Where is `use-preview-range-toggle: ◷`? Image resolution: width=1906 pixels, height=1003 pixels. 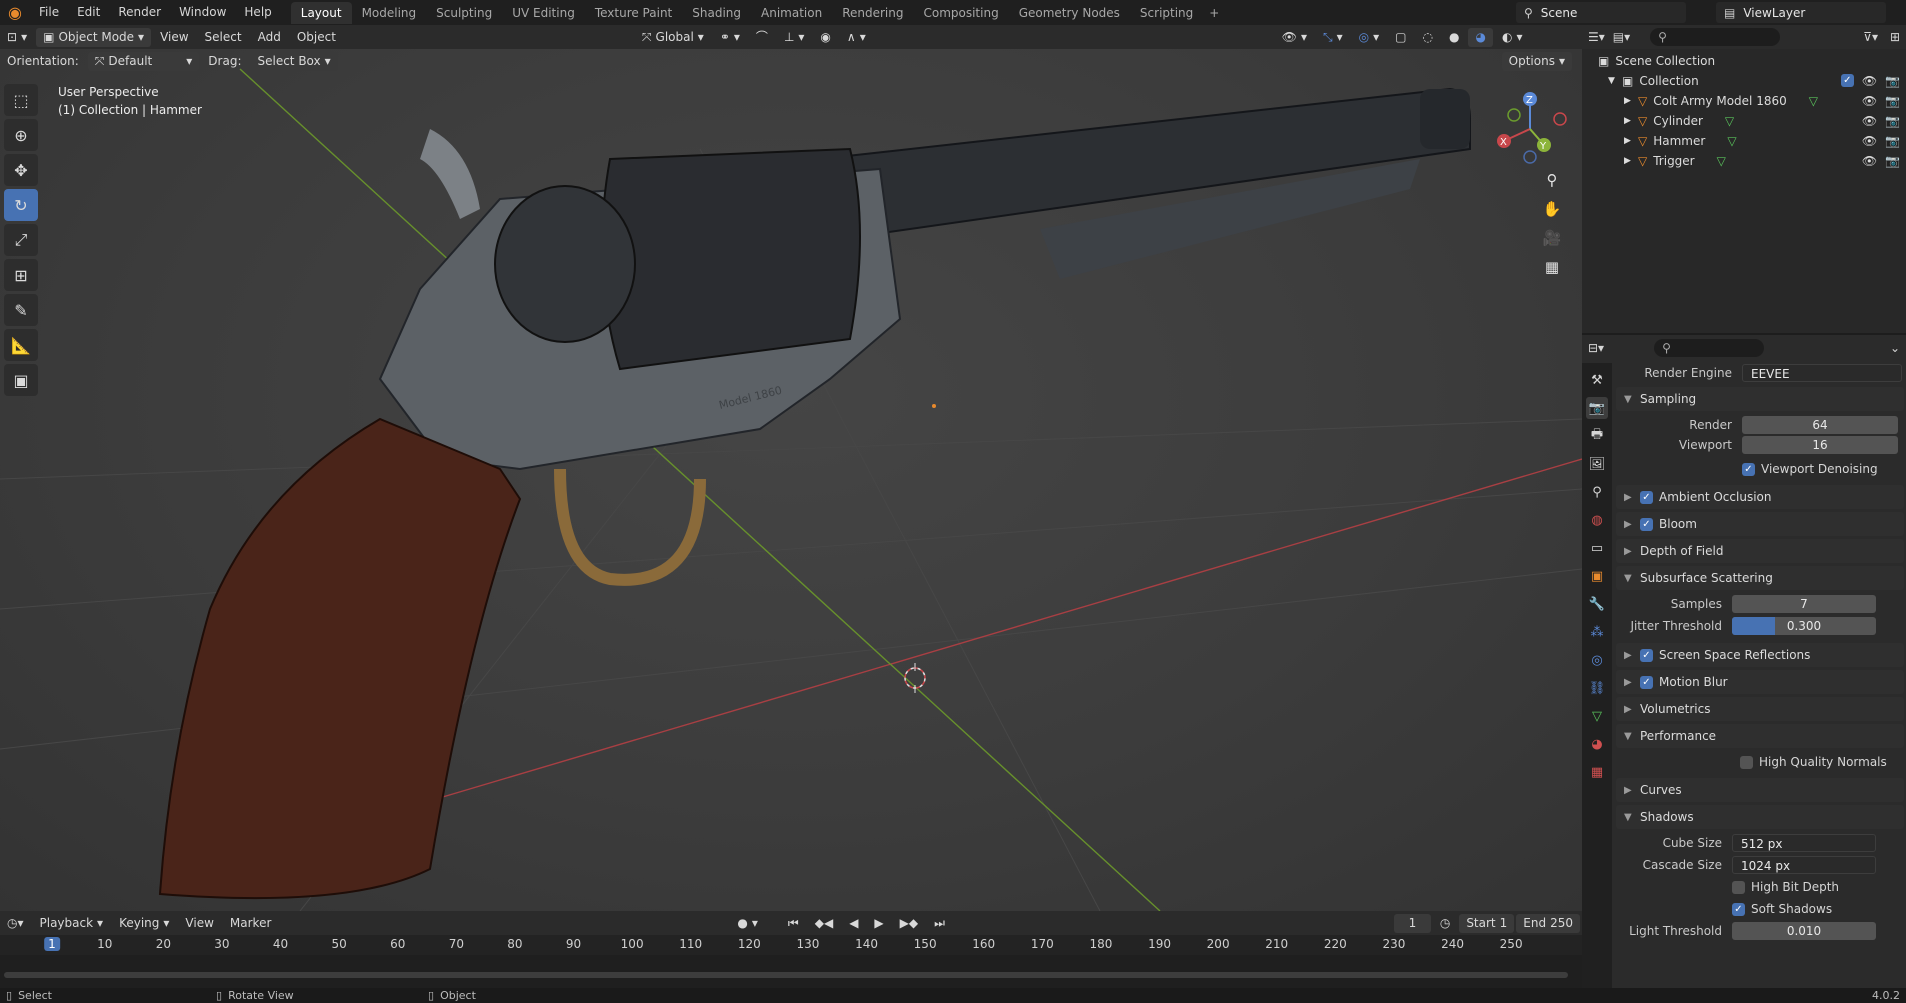
use-preview-range-toggle: ◷ is located at coordinates (1445, 923).